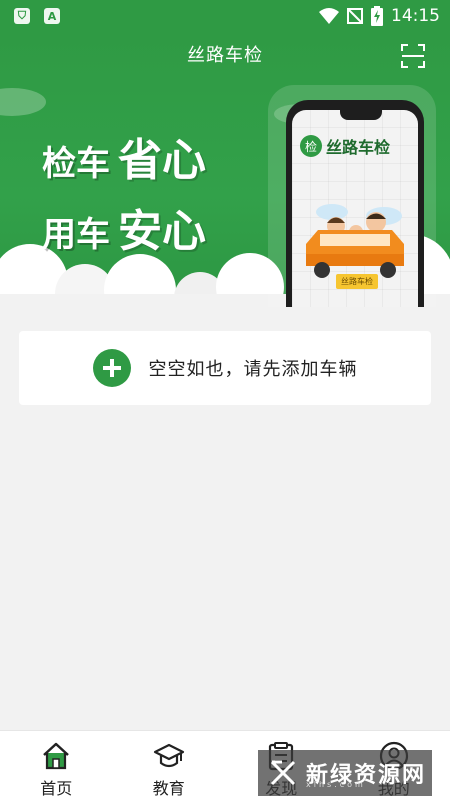  Describe the element at coordinates (415, 16) in the screenshot. I see `status-time: 14:15` at that location.